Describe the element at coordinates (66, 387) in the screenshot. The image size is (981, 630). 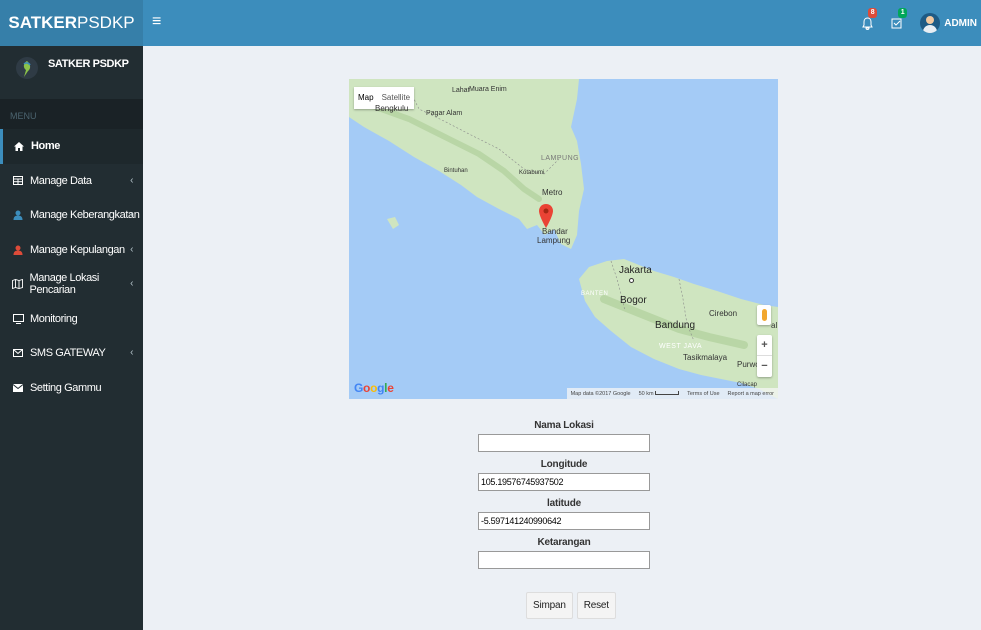
I see `sidebar-item-label: Setting Gammu` at that location.